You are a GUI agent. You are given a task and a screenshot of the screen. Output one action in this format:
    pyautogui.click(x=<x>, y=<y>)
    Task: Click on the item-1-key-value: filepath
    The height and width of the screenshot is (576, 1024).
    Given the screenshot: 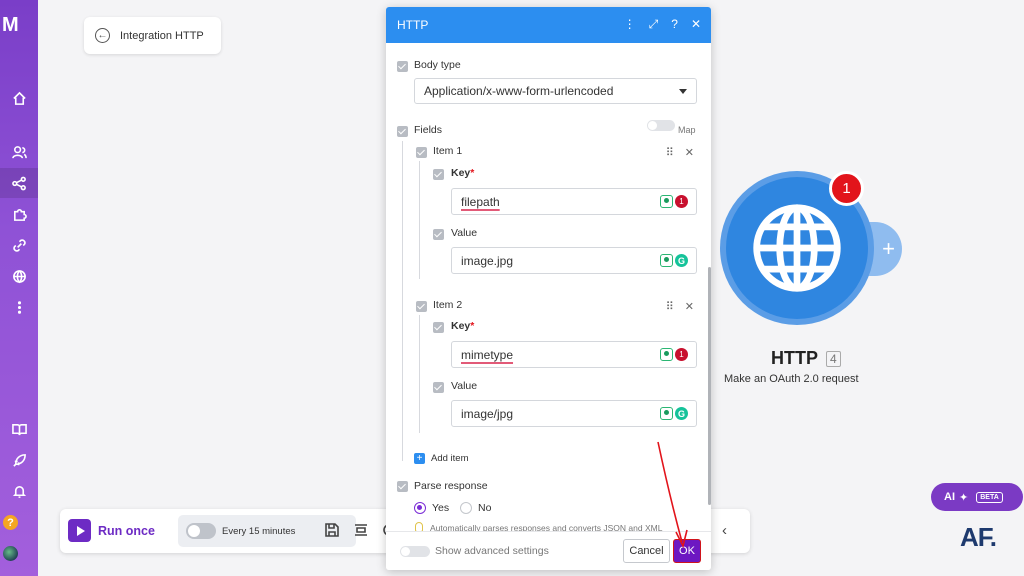 What is the action you would take?
    pyautogui.click(x=480, y=201)
    